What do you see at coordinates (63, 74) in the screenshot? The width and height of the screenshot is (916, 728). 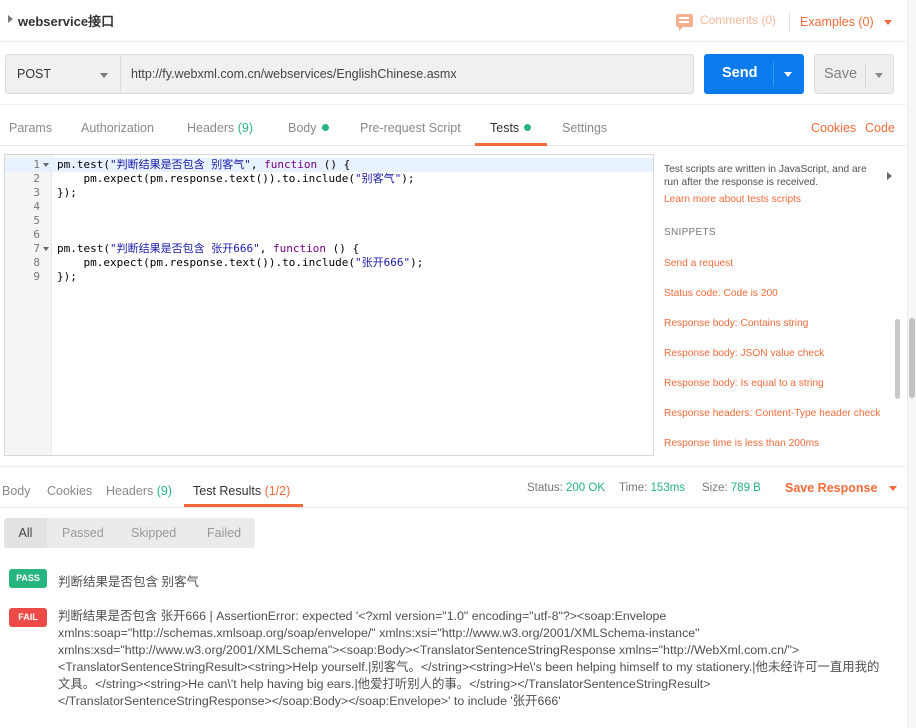 I see `method-select: POST` at bounding box center [63, 74].